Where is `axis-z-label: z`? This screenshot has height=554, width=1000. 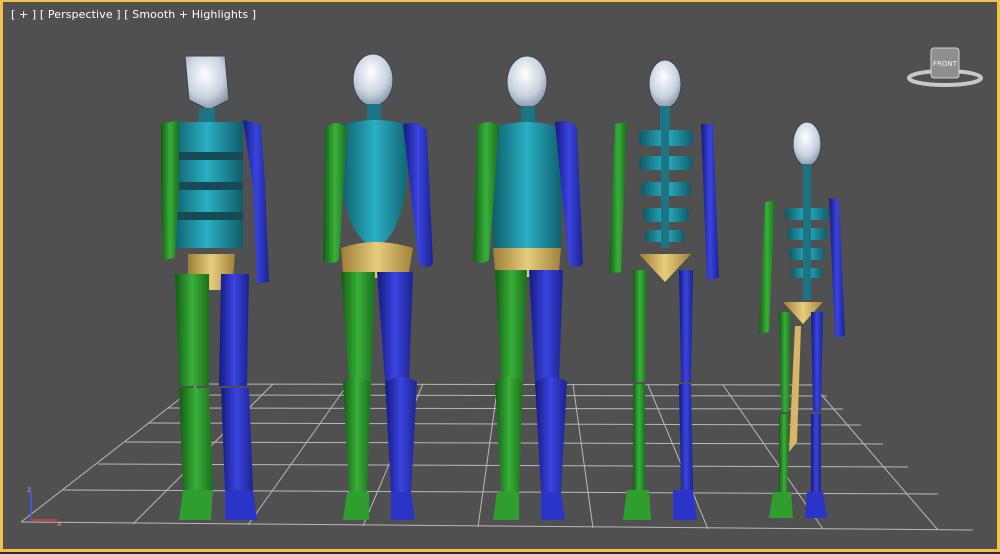
axis-z-label: z is located at coordinates (29, 489).